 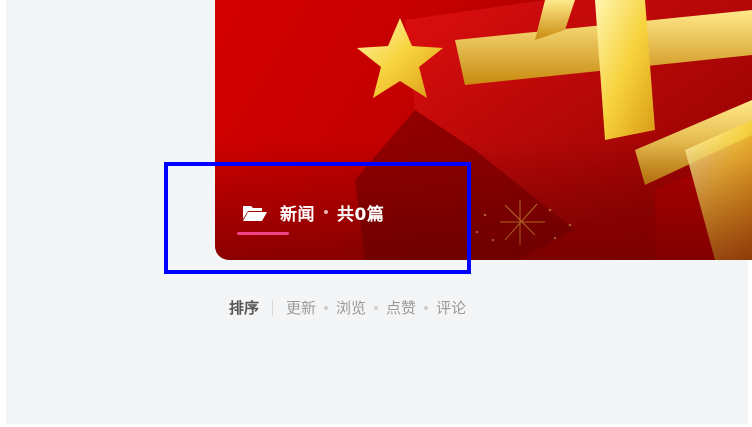 I want to click on category-count: 共0篇, so click(x=361, y=215).